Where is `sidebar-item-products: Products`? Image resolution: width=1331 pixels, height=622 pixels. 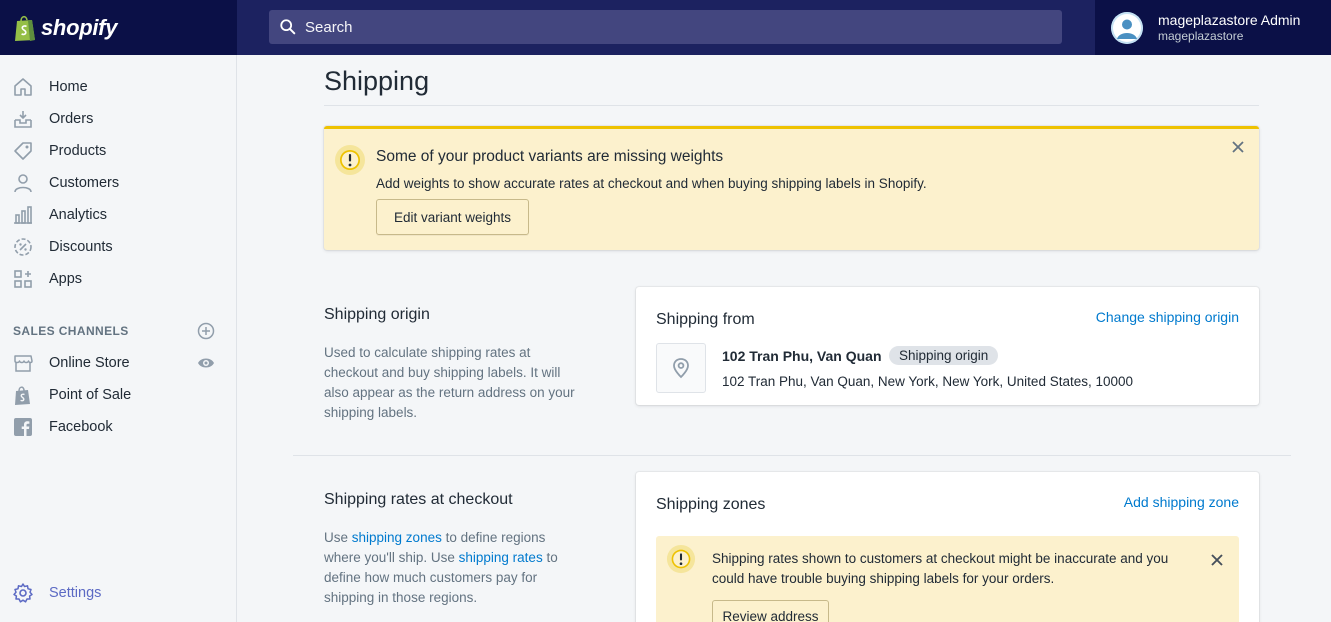 sidebar-item-products: Products is located at coordinates (118, 151).